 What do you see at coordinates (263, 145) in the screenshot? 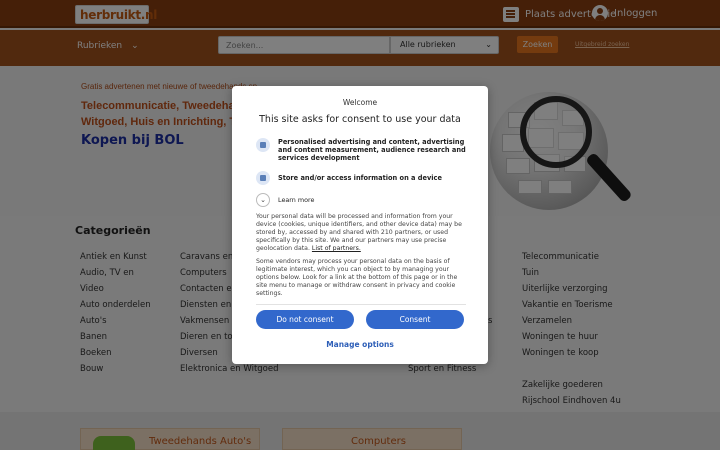
I see `person-icon` at bounding box center [263, 145].